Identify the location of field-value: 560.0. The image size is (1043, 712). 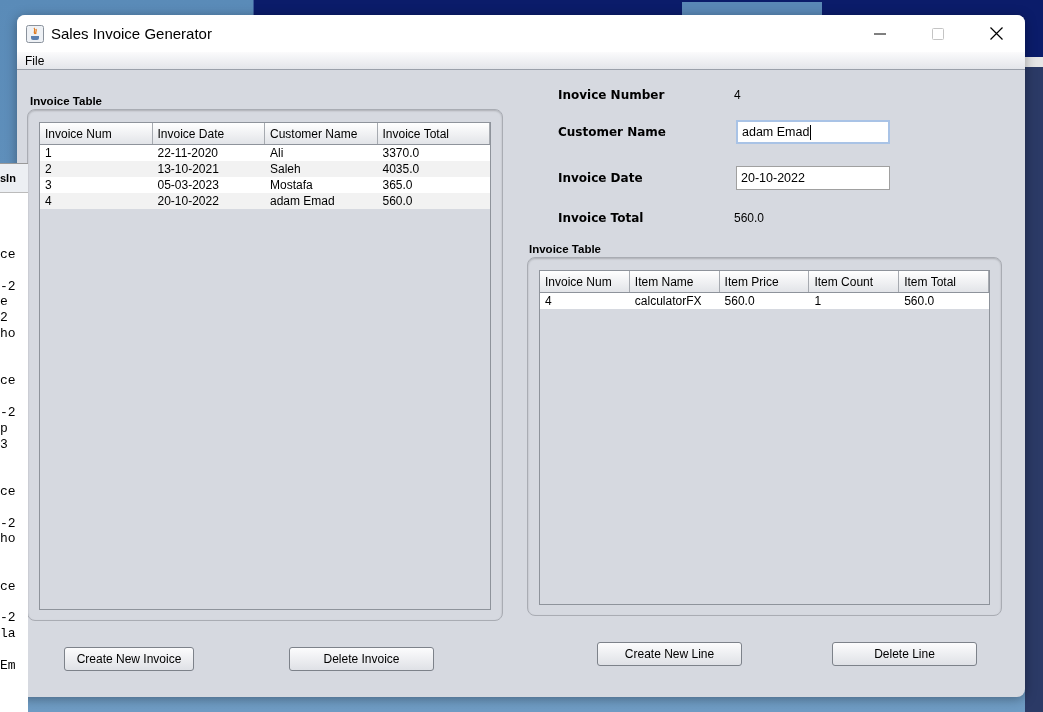
(750, 218).